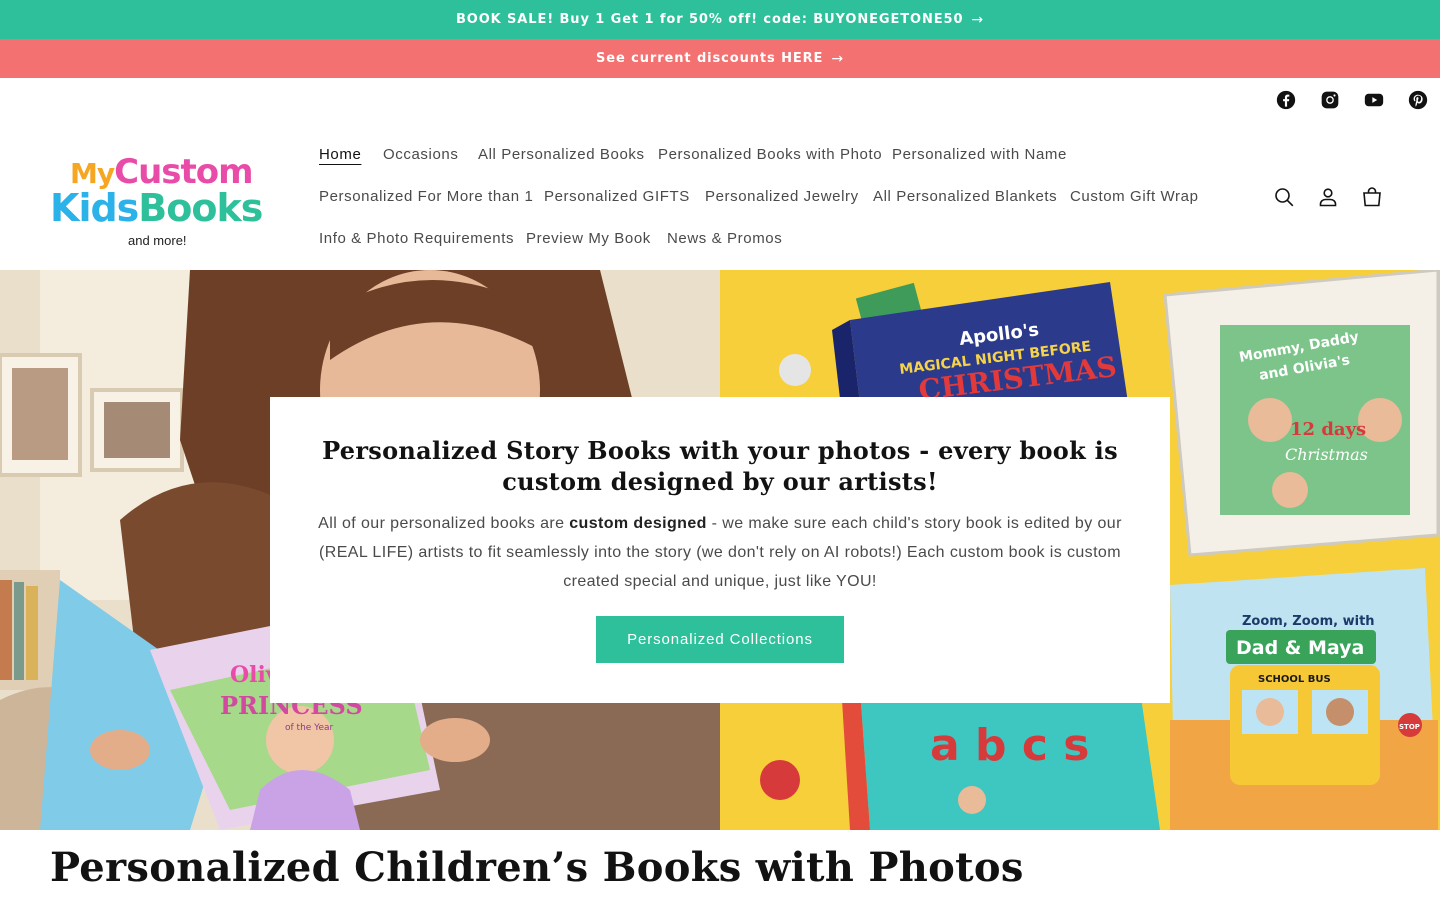 The width and height of the screenshot is (1440, 900). What do you see at coordinates (782, 197) in the screenshot?
I see `nav-item-jewelry: Personalized Jewelry` at bounding box center [782, 197].